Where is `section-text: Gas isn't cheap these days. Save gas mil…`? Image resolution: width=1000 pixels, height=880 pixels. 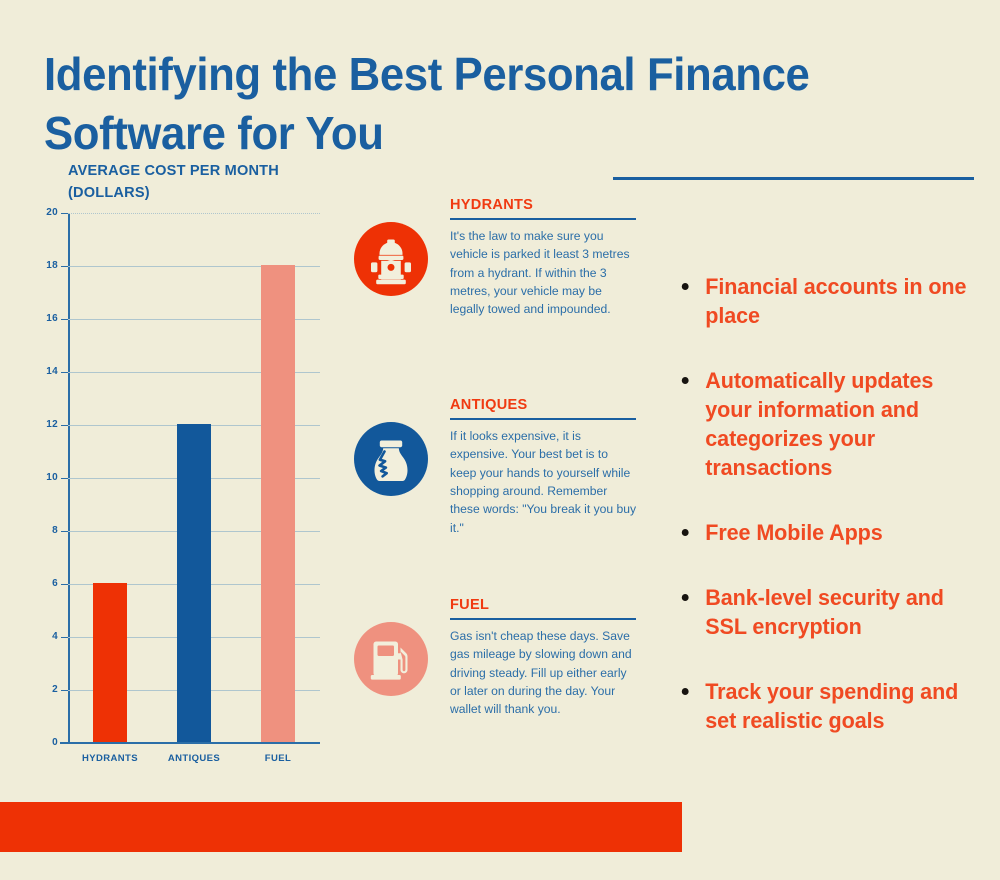 section-text: Gas isn't cheap these days. Save gas mil… is located at coordinates (541, 673).